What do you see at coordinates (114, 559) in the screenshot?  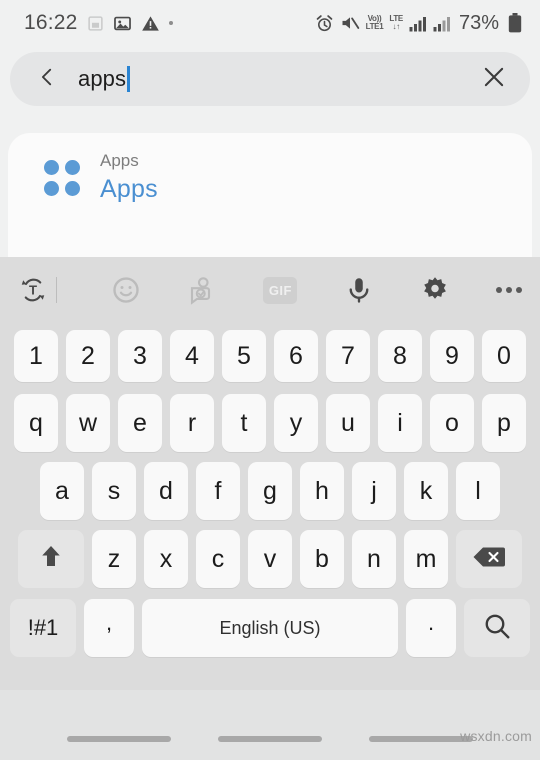 I see `key-z: z` at bounding box center [114, 559].